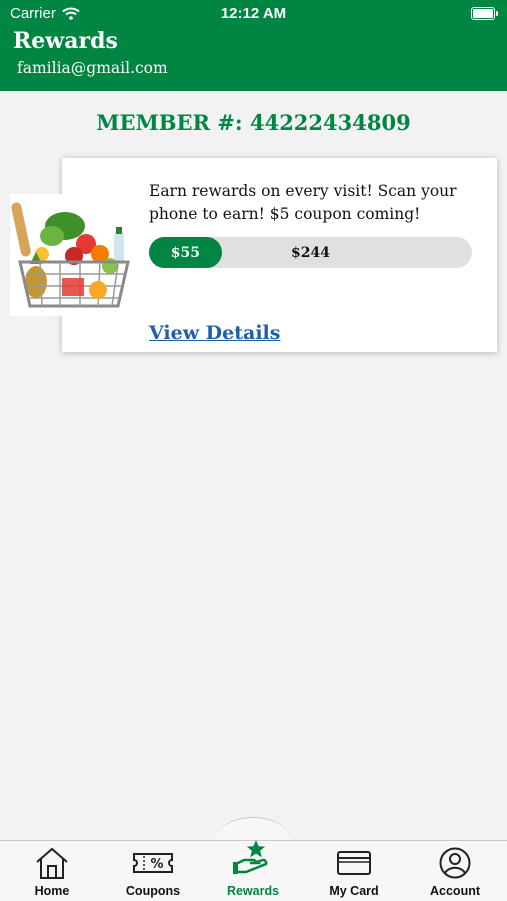  I want to click on tab-rewards-label: Rewards, so click(253, 891).